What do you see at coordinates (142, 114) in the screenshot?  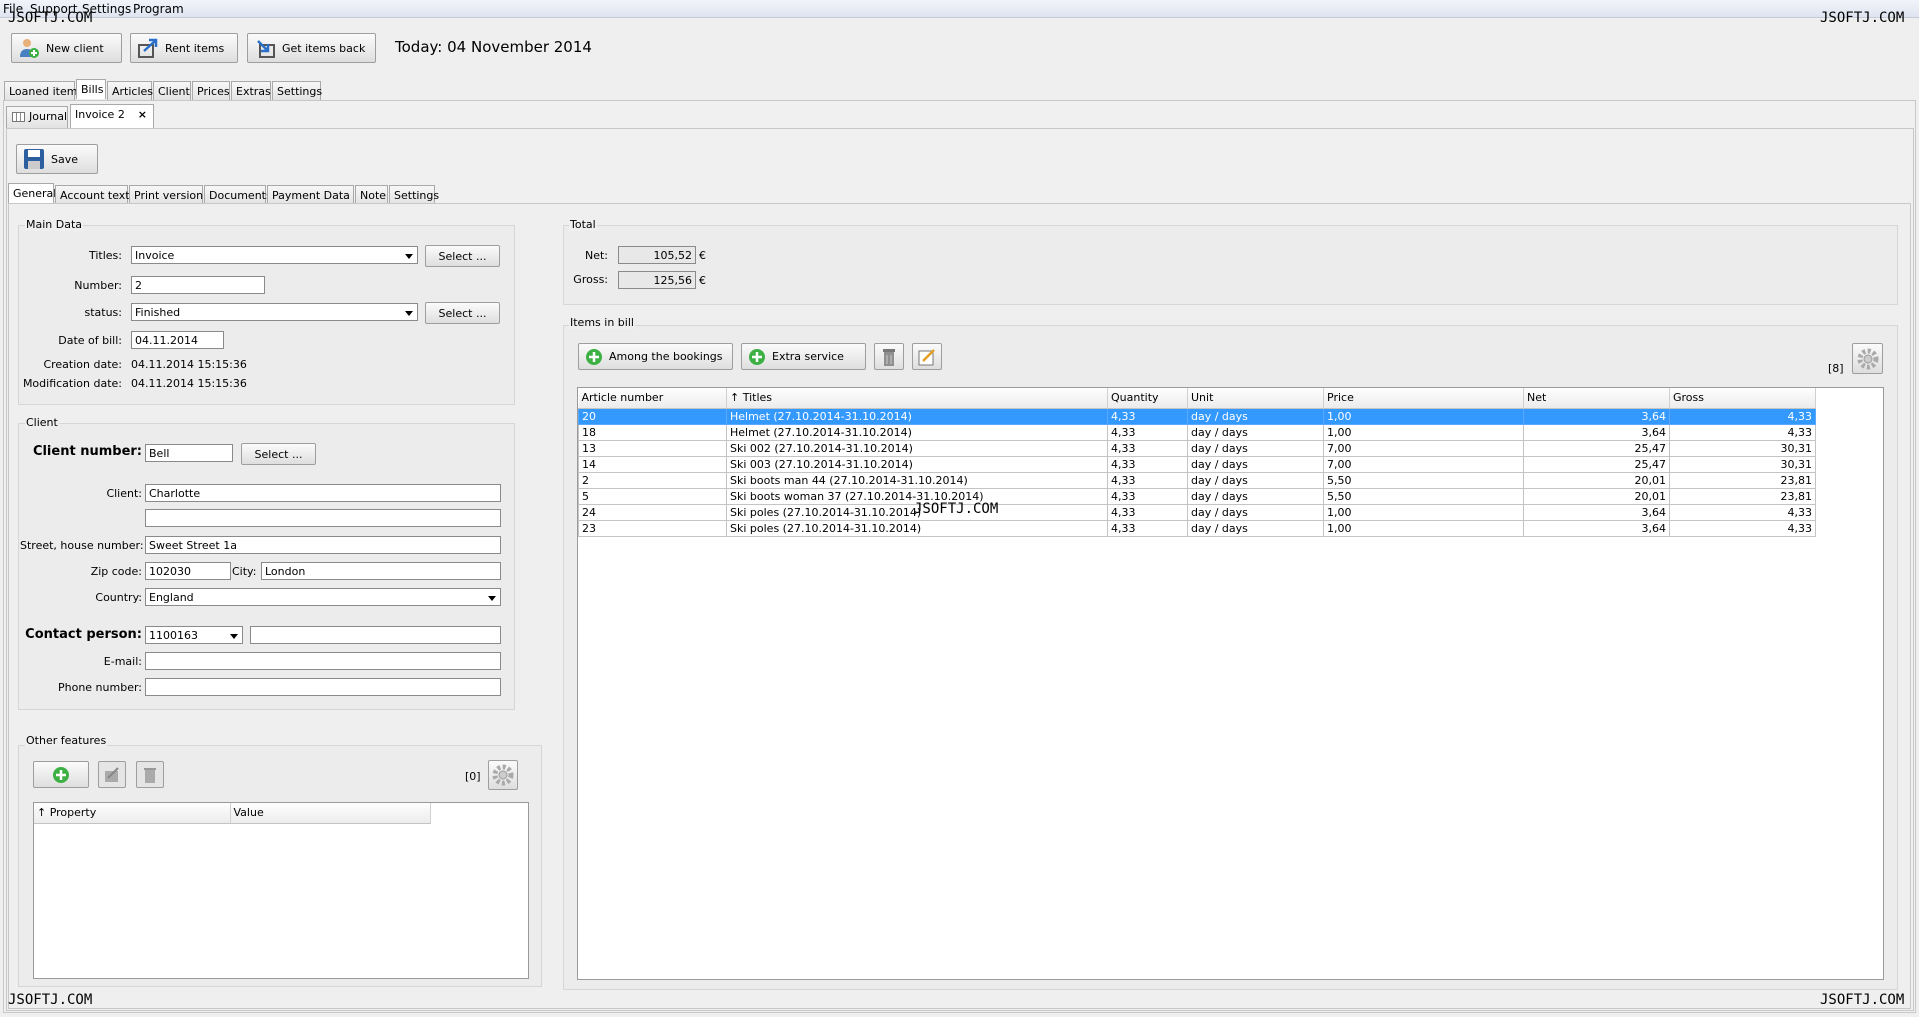 I see `close-icon: ×` at bounding box center [142, 114].